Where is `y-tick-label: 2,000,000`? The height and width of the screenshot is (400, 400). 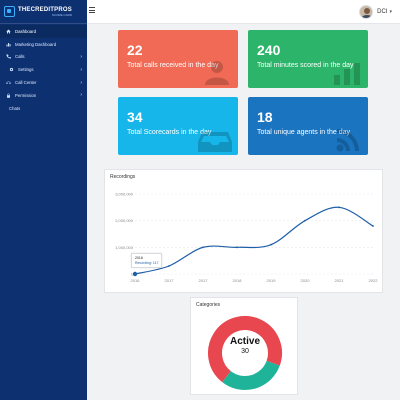
y-tick-label: 2,000,000 is located at coordinates (124, 220).